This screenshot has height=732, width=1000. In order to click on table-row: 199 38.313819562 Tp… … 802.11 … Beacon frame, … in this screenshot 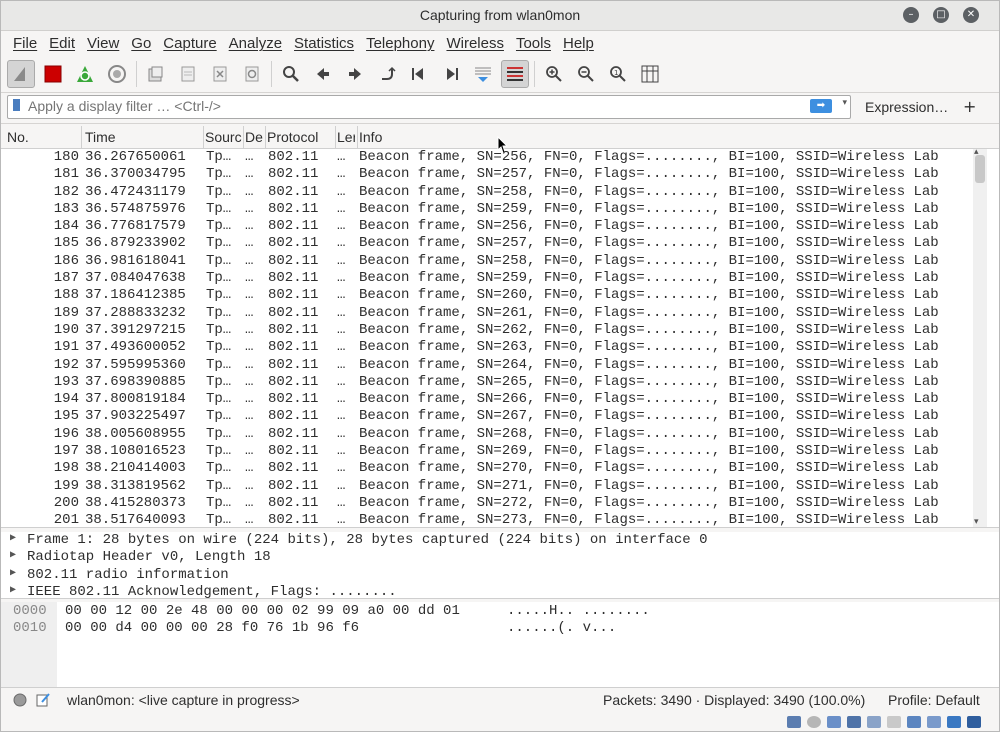, I will do `click(487, 486)`.